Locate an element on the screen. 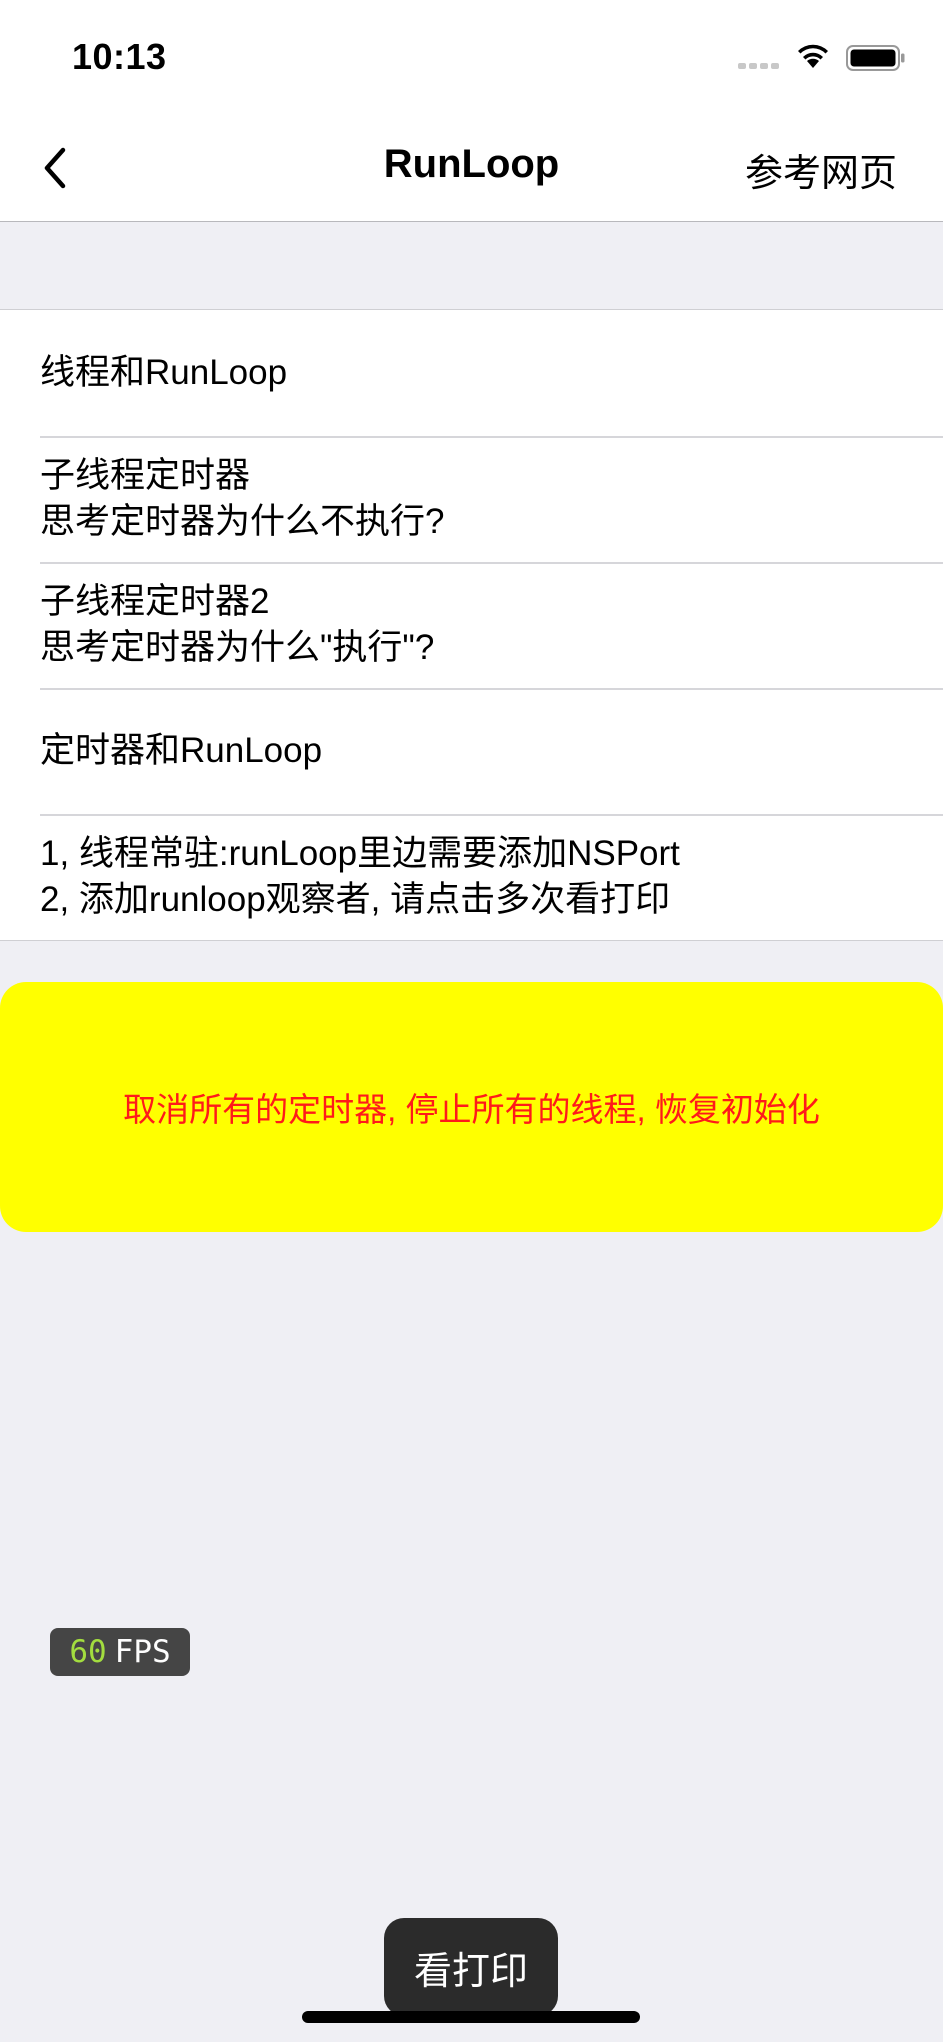  navigation-bar: RunLoop 参考网页 is located at coordinates (471, 167).